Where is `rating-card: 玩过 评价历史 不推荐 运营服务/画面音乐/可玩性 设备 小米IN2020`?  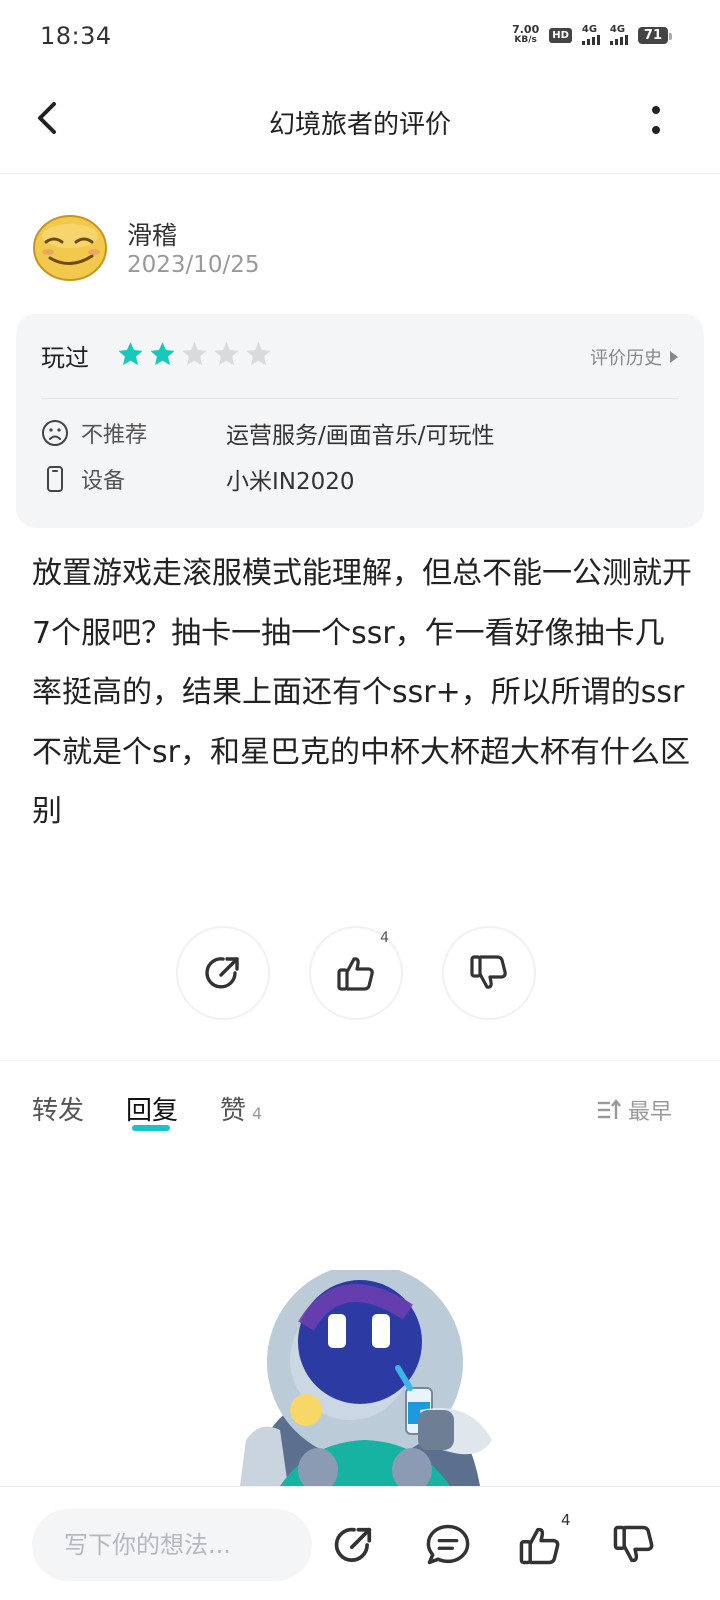 rating-card: 玩过 评价历史 不推荐 运营服务/画面音乐/可玩性 设备 小米IN2020 is located at coordinates (360, 421).